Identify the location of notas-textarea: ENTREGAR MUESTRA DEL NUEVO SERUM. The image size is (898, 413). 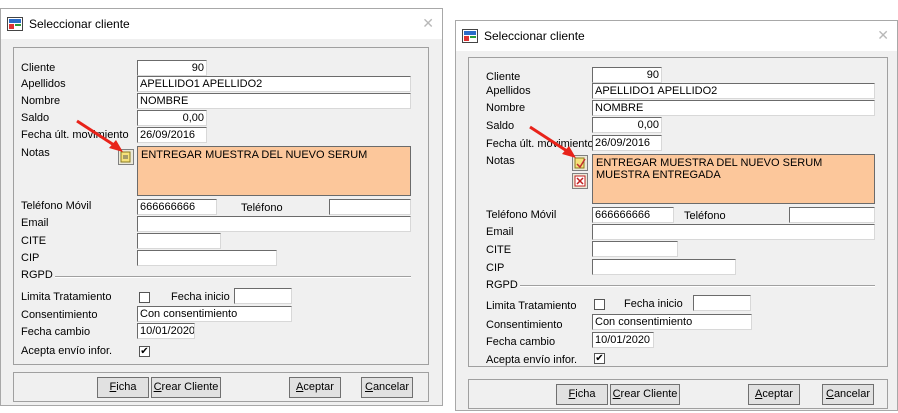
(274, 171).